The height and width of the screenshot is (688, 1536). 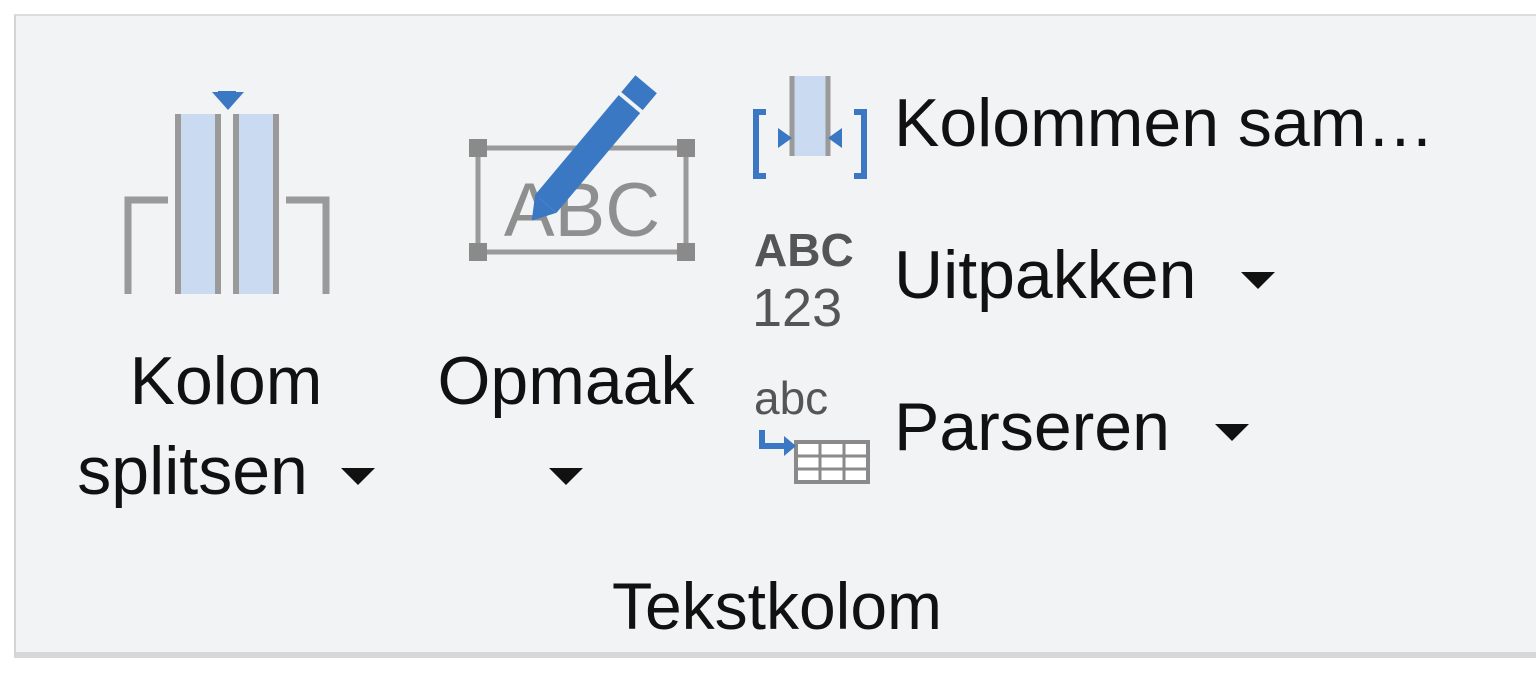 I want to click on split-column-label-line1: Kolom, so click(x=226, y=381).